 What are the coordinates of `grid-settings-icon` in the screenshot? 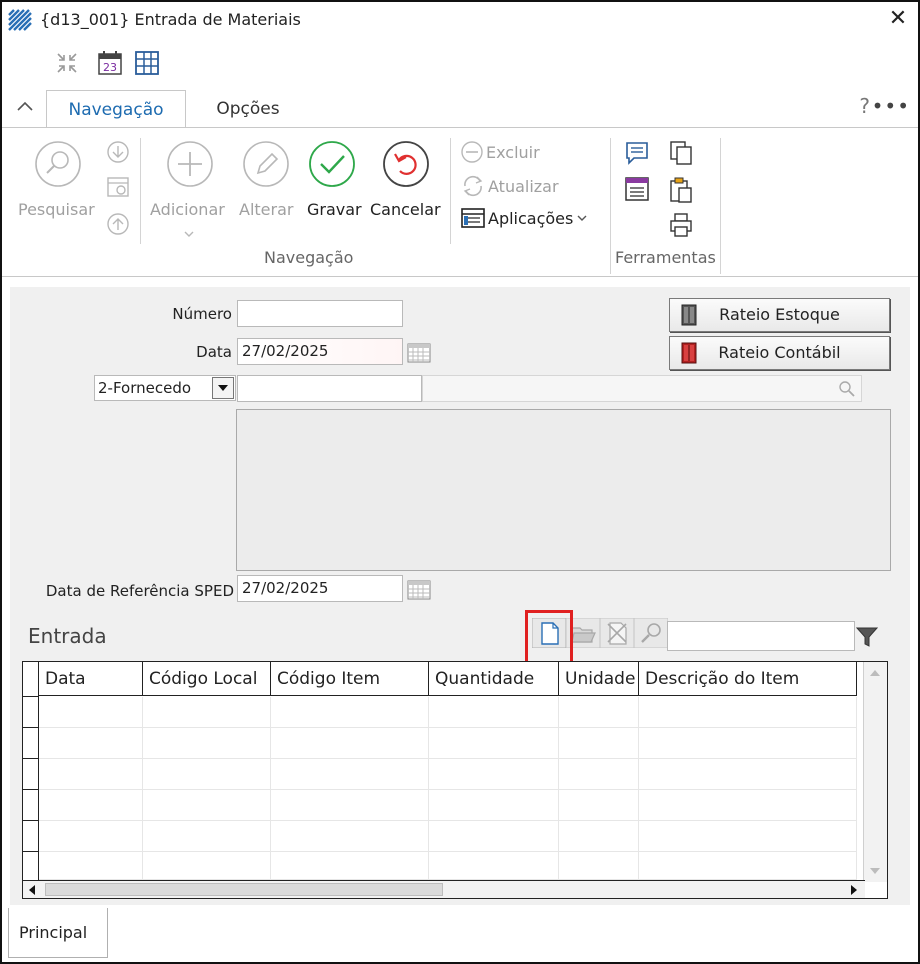 It's located at (147, 63).